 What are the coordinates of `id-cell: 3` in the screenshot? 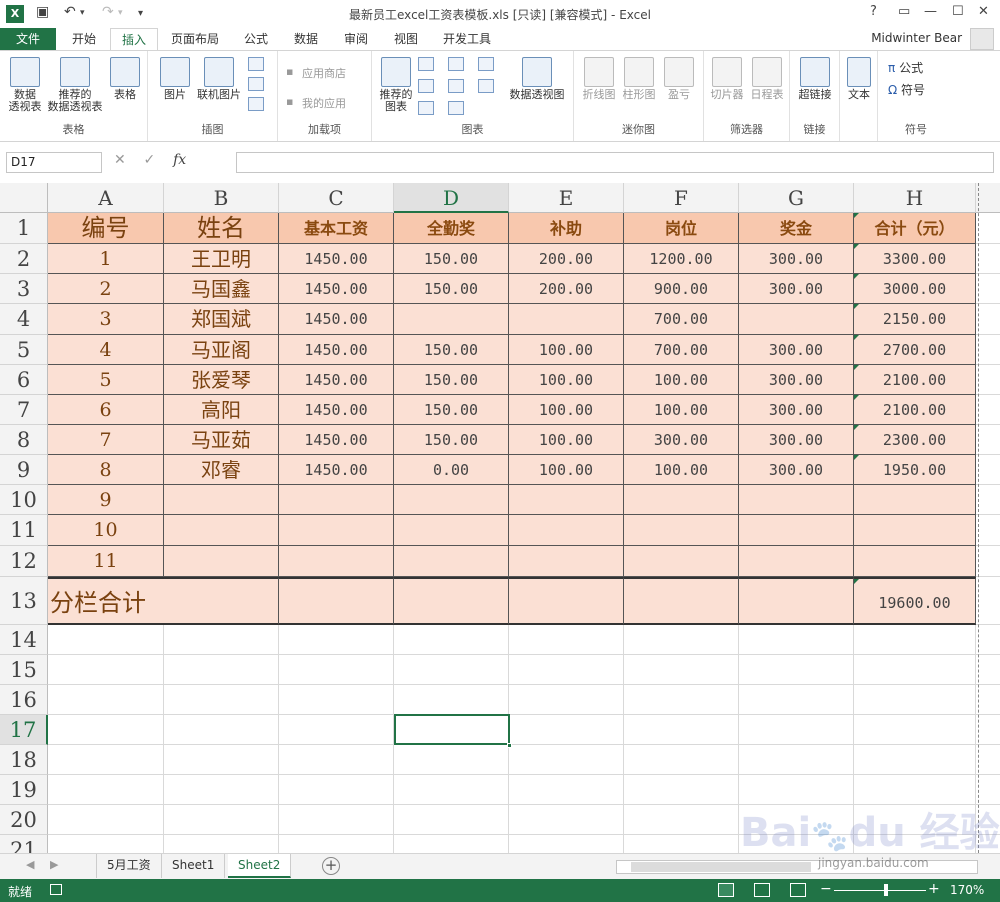 It's located at (106, 319).